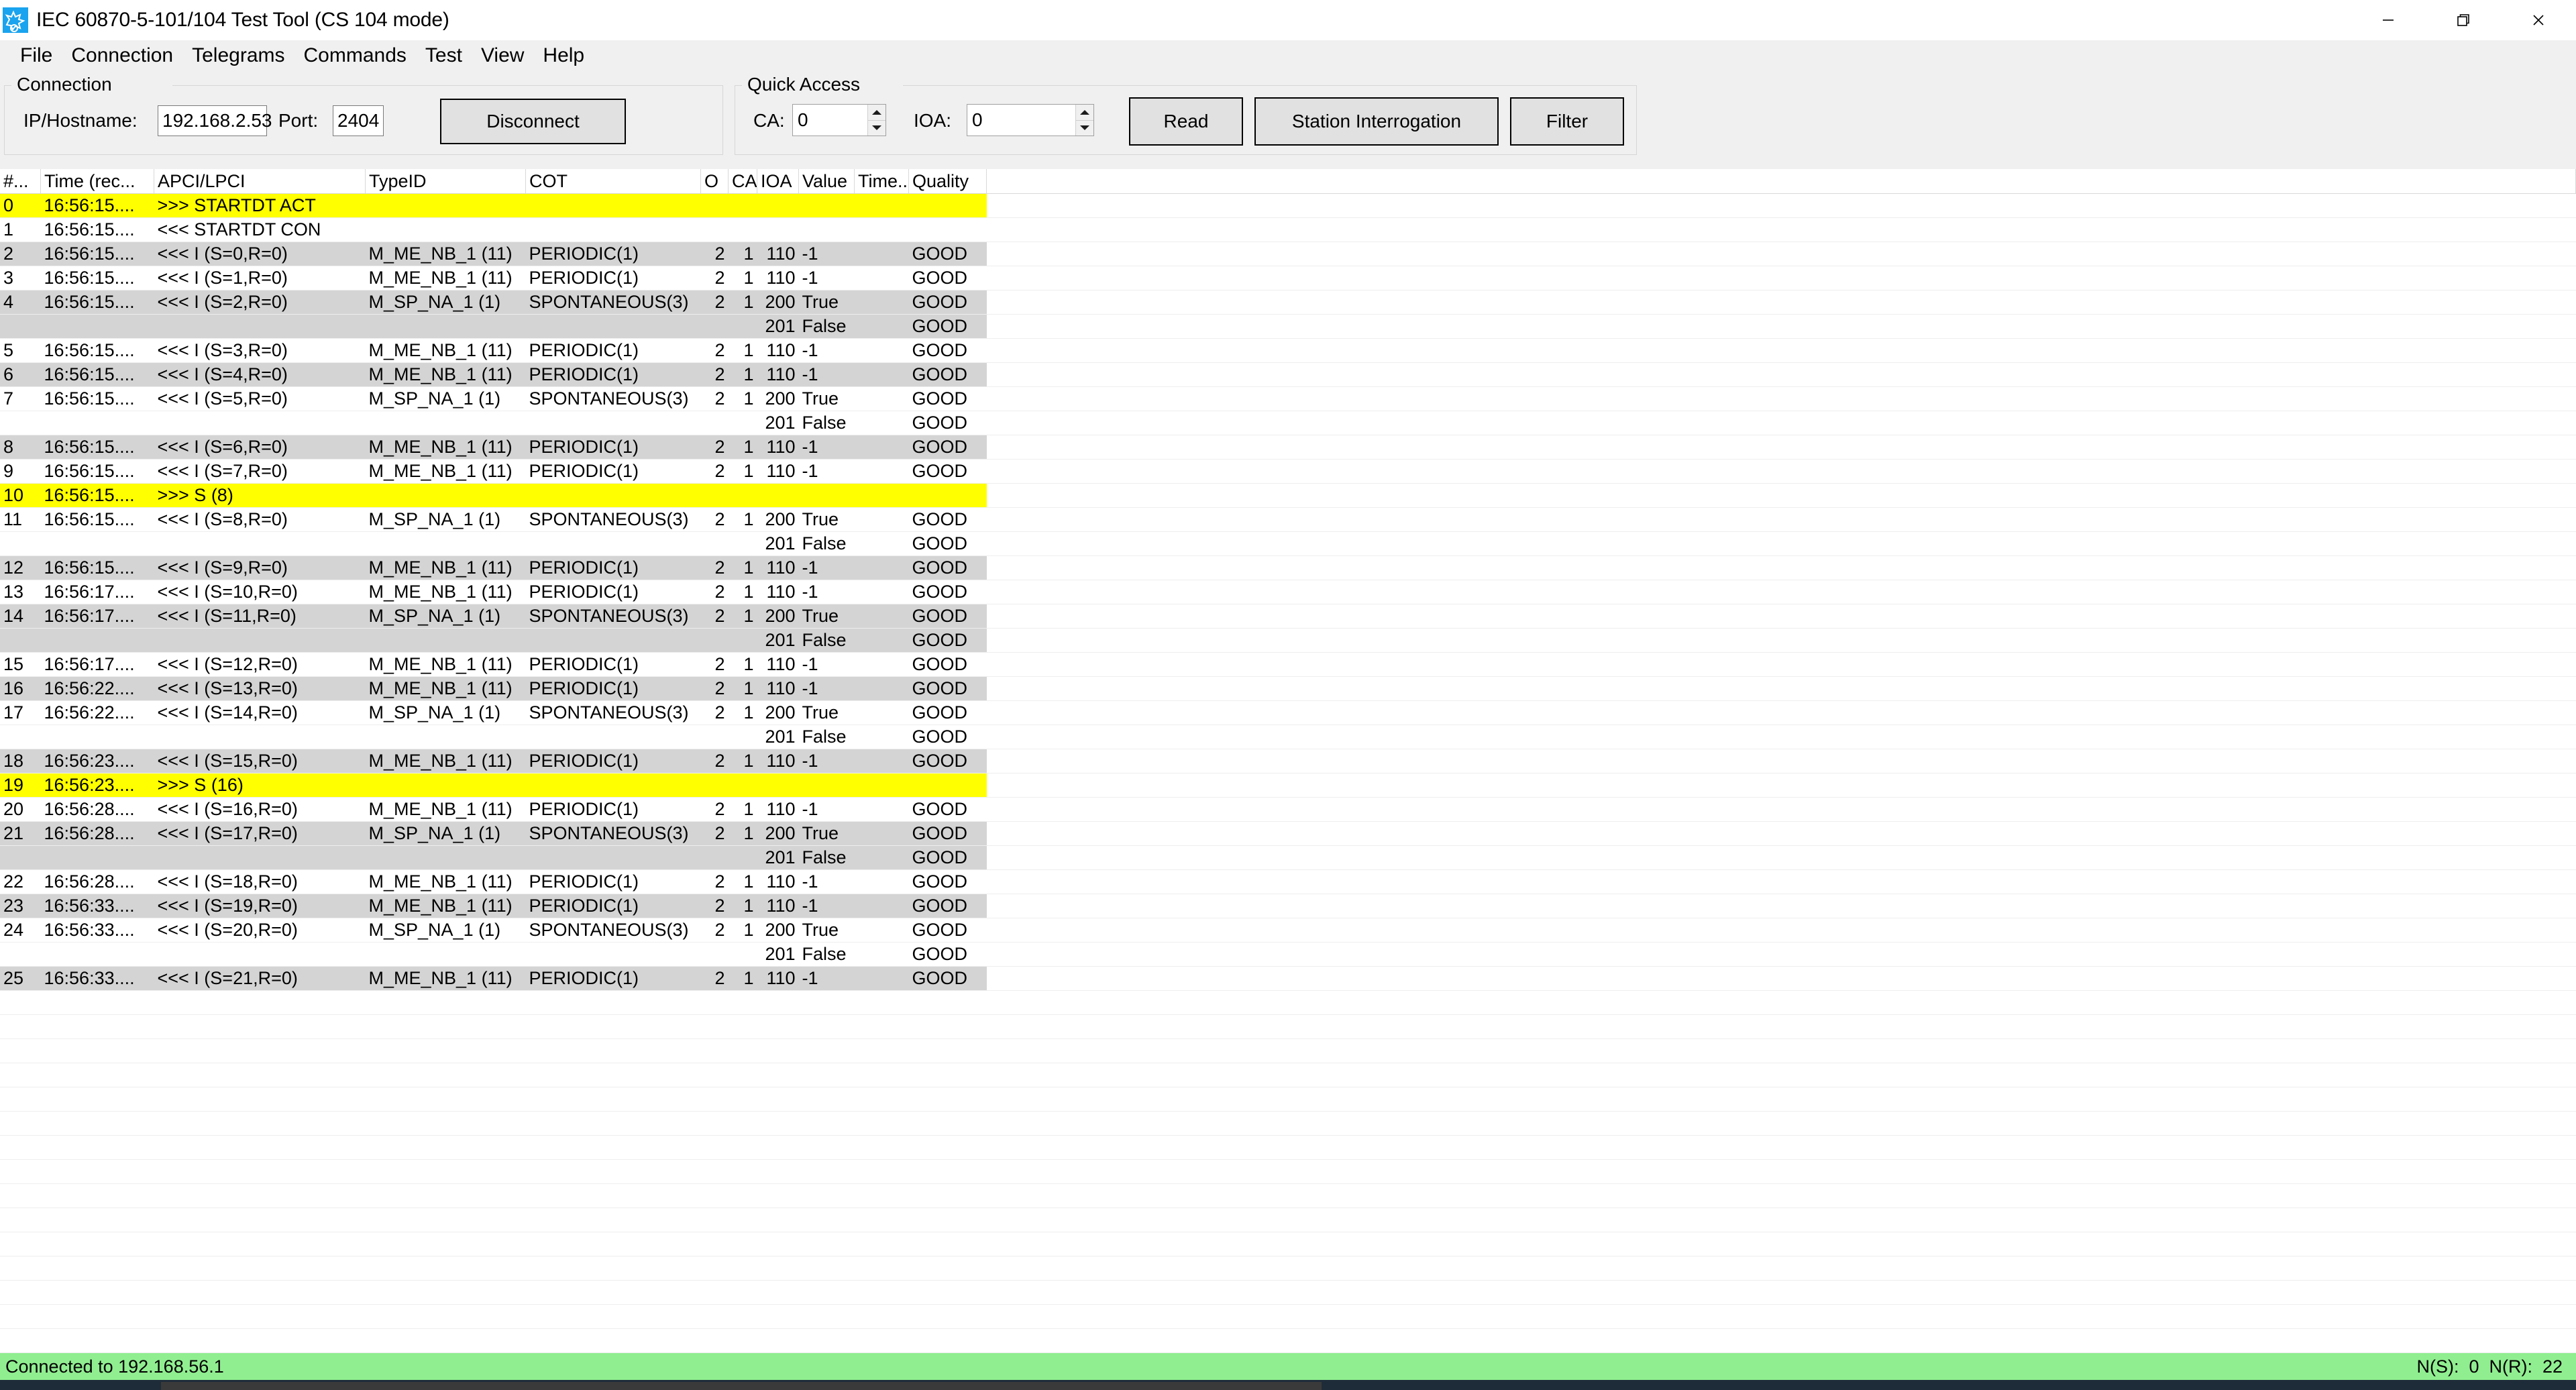 The image size is (2576, 1390). What do you see at coordinates (778, 182) in the screenshot?
I see `column-header-ioa: IOA` at bounding box center [778, 182].